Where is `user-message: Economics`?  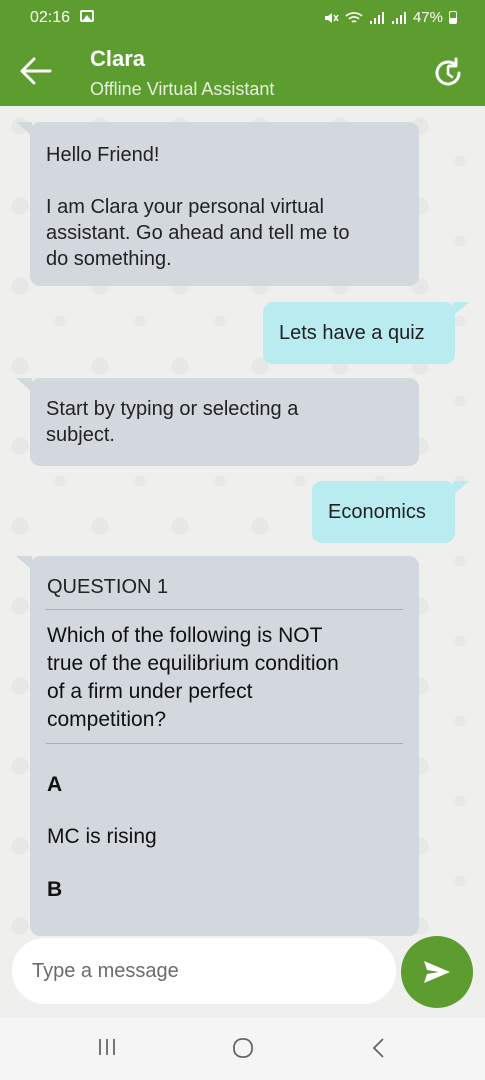
user-message: Economics is located at coordinates (383, 512).